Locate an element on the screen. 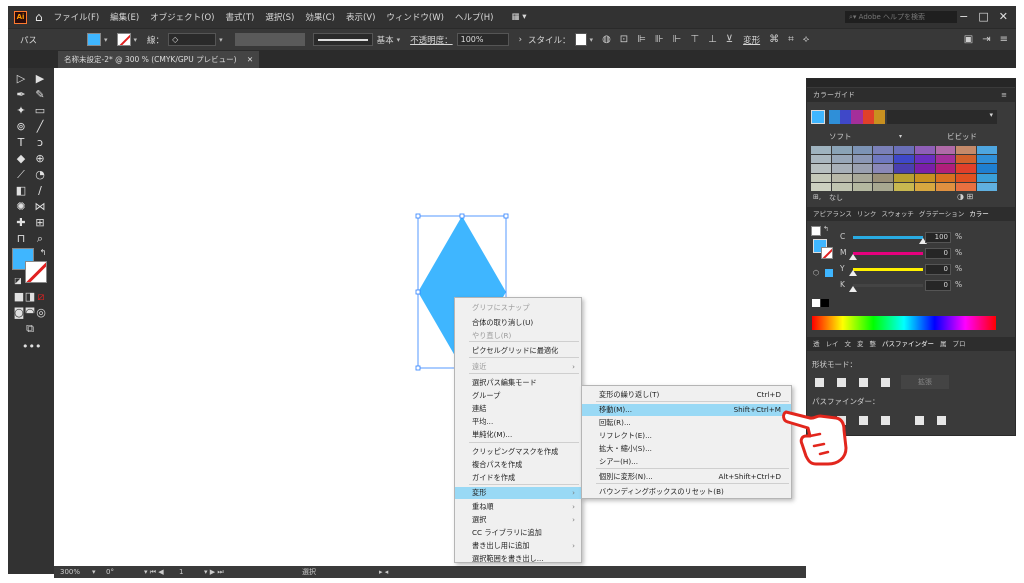 The image size is (1024, 583). intersect-button is located at coordinates (863, 382).